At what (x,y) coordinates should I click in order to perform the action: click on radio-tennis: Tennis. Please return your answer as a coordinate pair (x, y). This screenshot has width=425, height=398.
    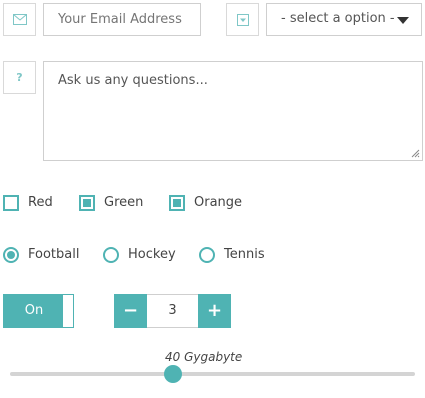
    Looking at the image, I should click on (232, 255).